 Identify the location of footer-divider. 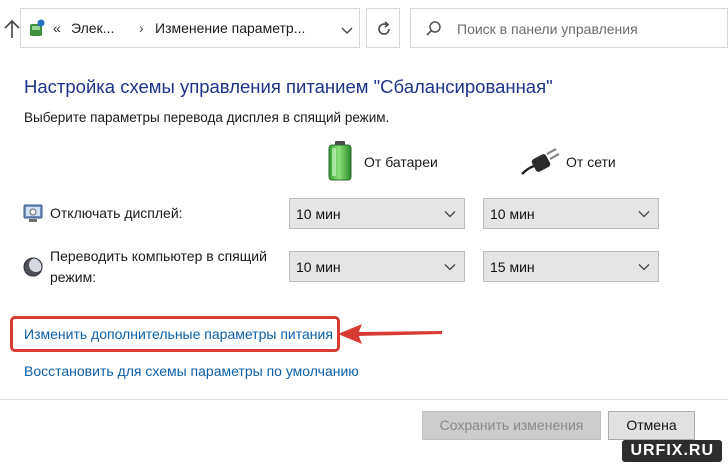
(364, 399).